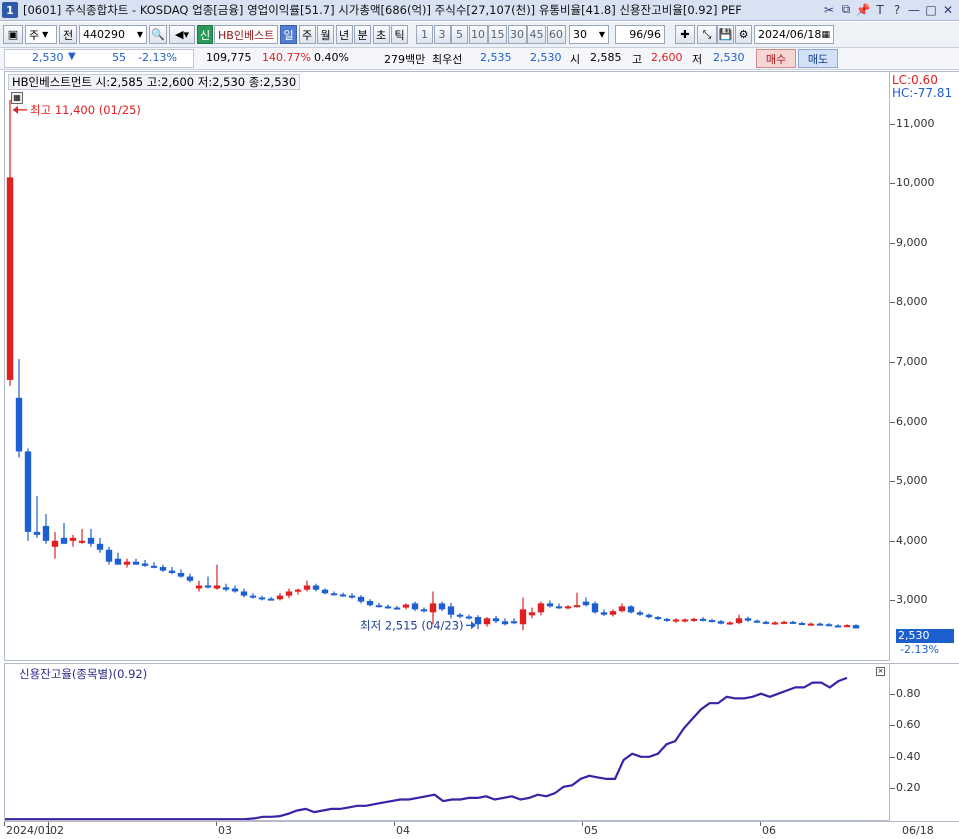 This screenshot has width=959, height=839. What do you see at coordinates (288, 34) in the screenshot?
I see `tab-period: 일` at bounding box center [288, 34].